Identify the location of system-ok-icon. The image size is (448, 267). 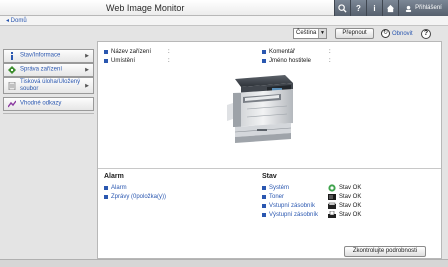
(332, 188).